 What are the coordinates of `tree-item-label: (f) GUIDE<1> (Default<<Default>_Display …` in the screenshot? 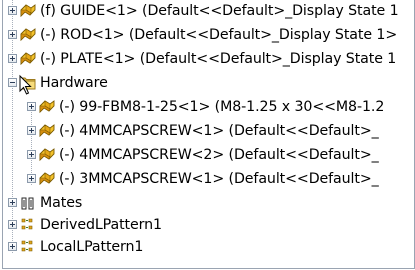 It's located at (219, 11).